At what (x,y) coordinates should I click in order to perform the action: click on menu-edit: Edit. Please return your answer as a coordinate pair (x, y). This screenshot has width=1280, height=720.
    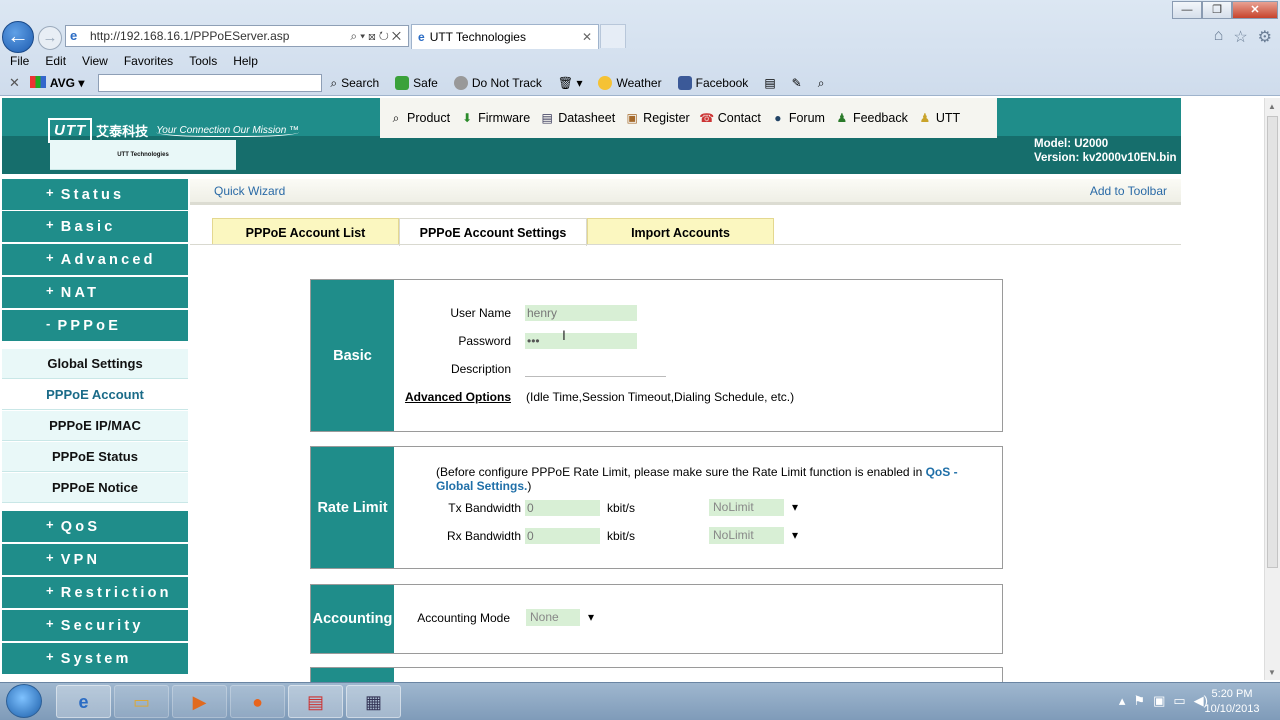
    Looking at the image, I should click on (55, 61).